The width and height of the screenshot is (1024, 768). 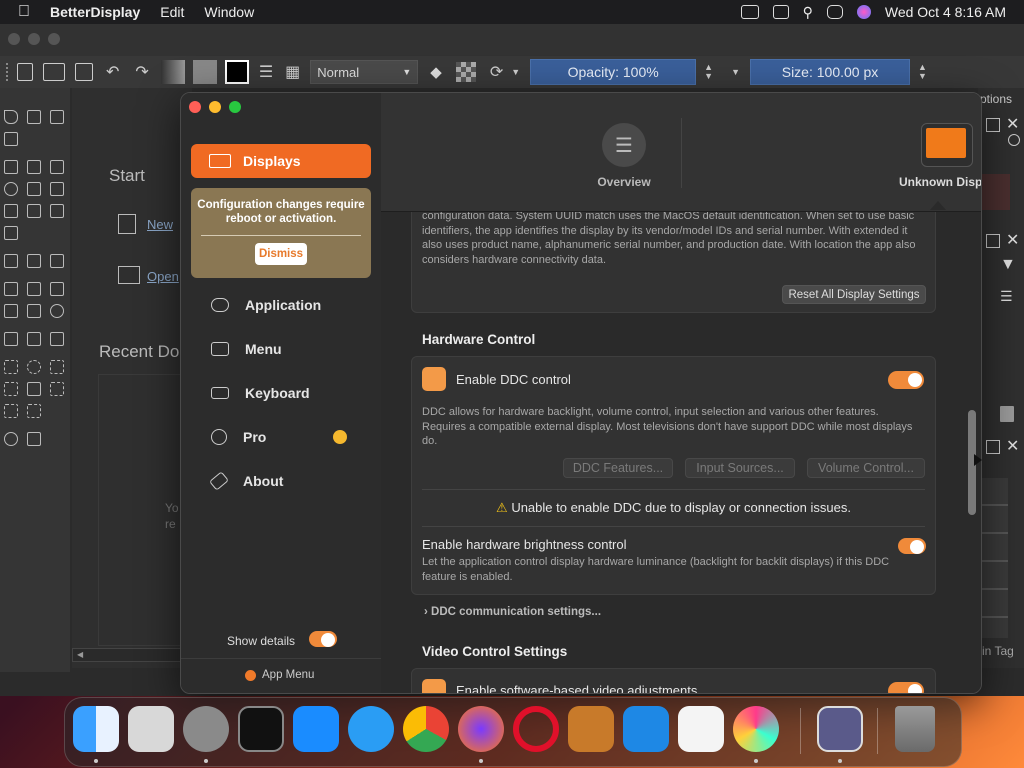 What do you see at coordinates (57, 311) in the screenshot?
I see `smudge-tool-icon` at bounding box center [57, 311].